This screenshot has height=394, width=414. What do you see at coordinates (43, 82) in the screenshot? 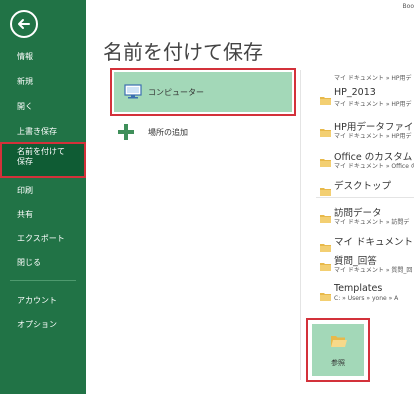
I see `sidebar-item-new: 新規` at bounding box center [43, 82].